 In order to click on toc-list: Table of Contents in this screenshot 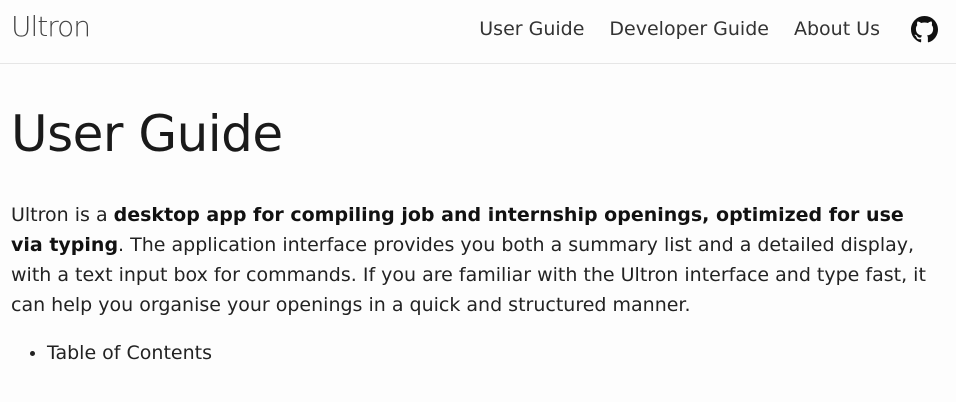, I will do `click(471, 353)`.